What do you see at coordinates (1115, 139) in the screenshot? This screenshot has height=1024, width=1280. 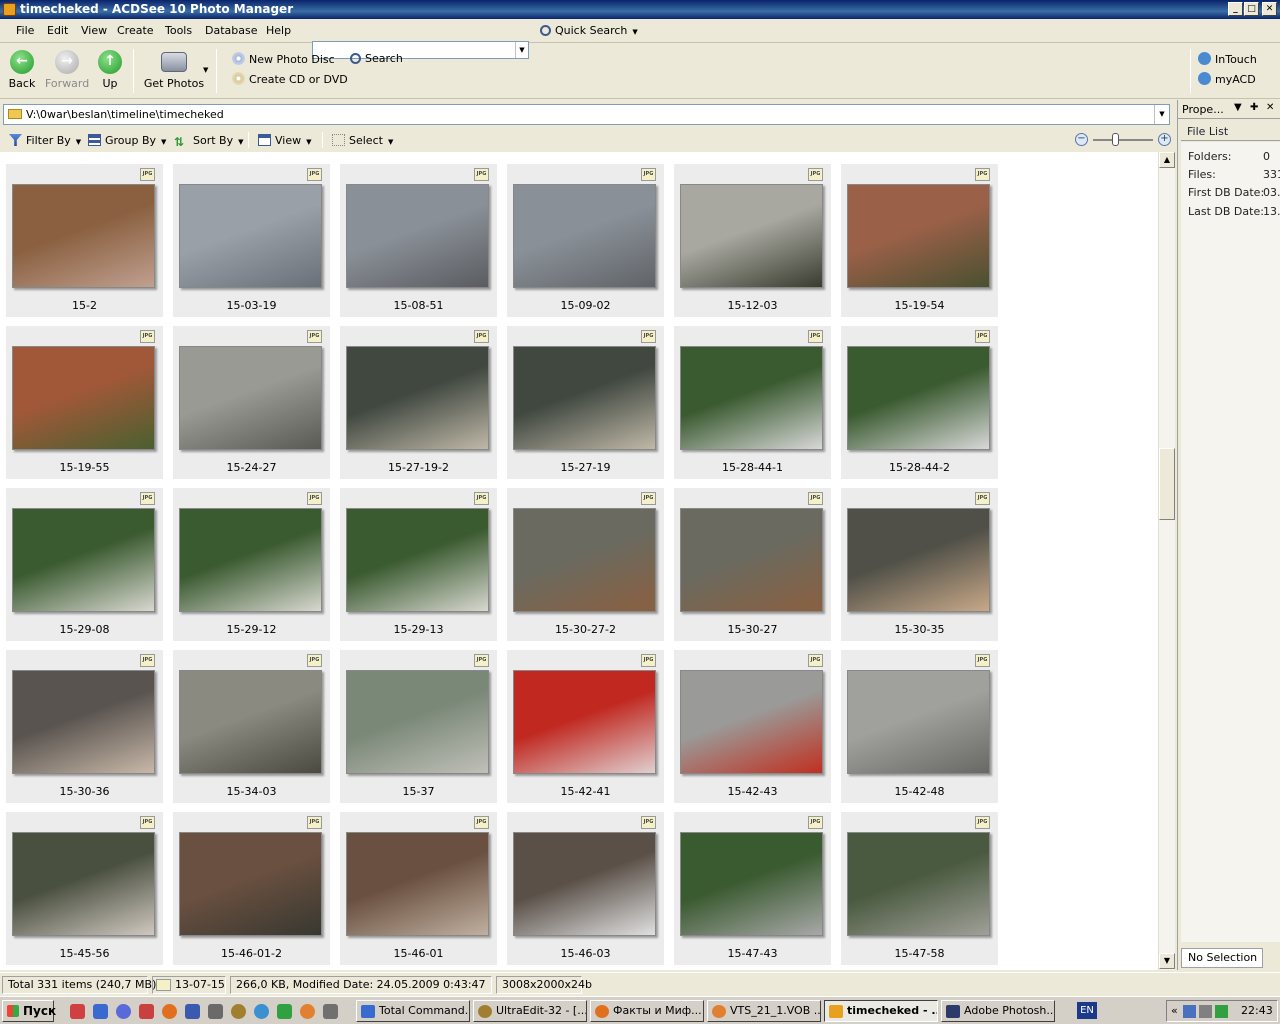 I see `zoom-knob` at bounding box center [1115, 139].